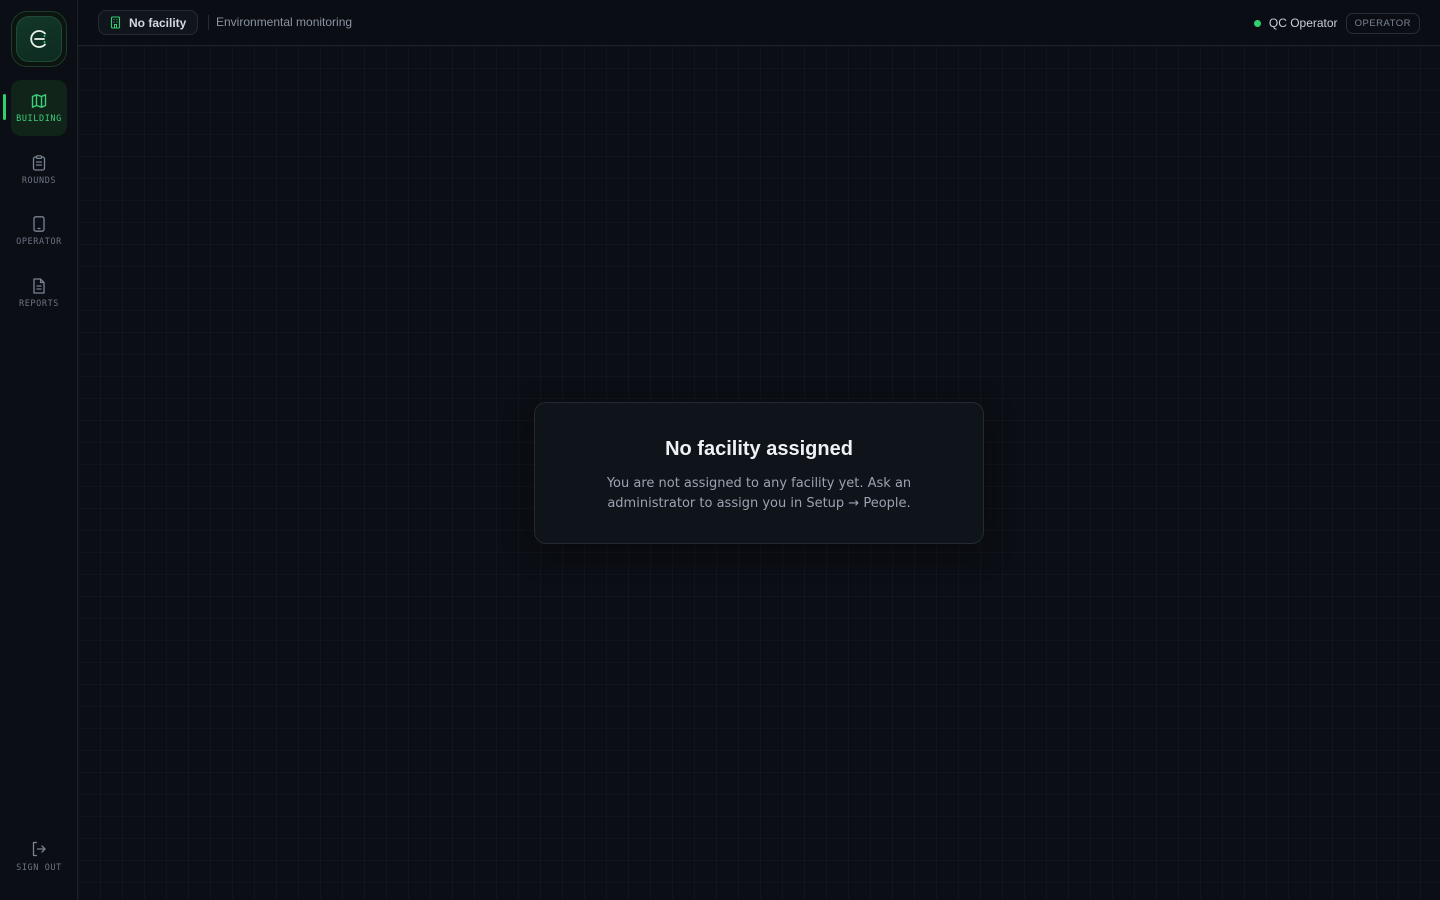 The height and width of the screenshot is (900, 1440). Describe the element at coordinates (115, 22) in the screenshot. I see `building-icon` at that location.